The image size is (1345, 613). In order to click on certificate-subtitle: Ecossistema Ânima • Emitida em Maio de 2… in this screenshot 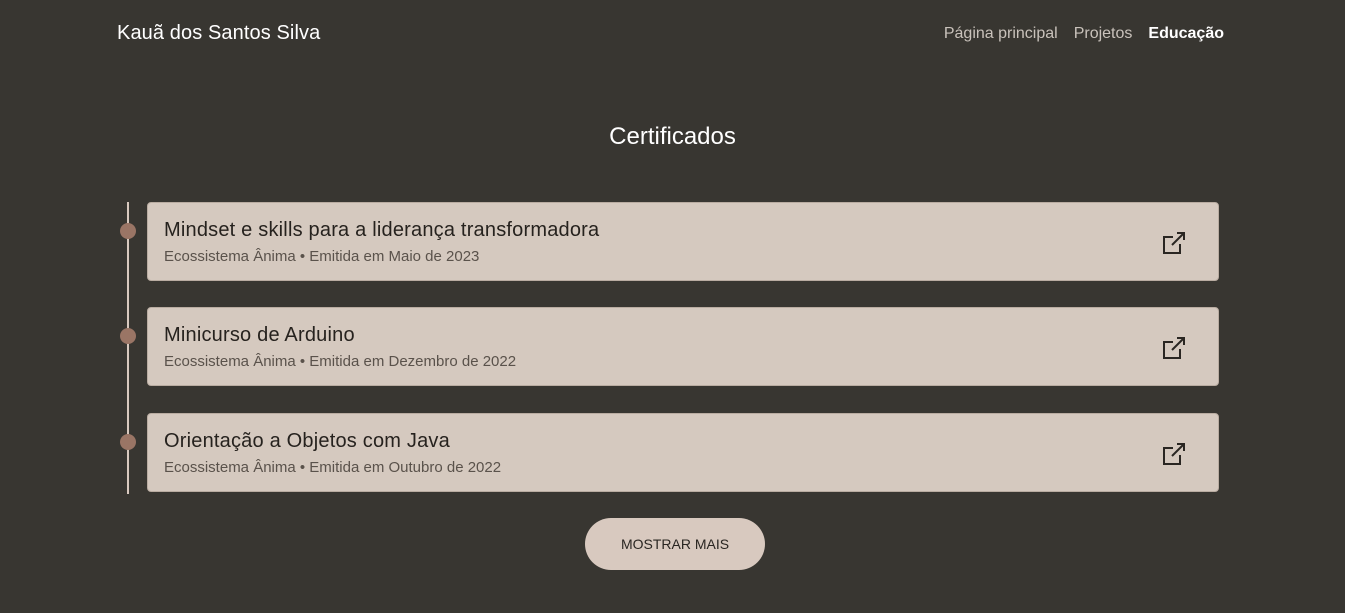, I will do `click(322, 256)`.